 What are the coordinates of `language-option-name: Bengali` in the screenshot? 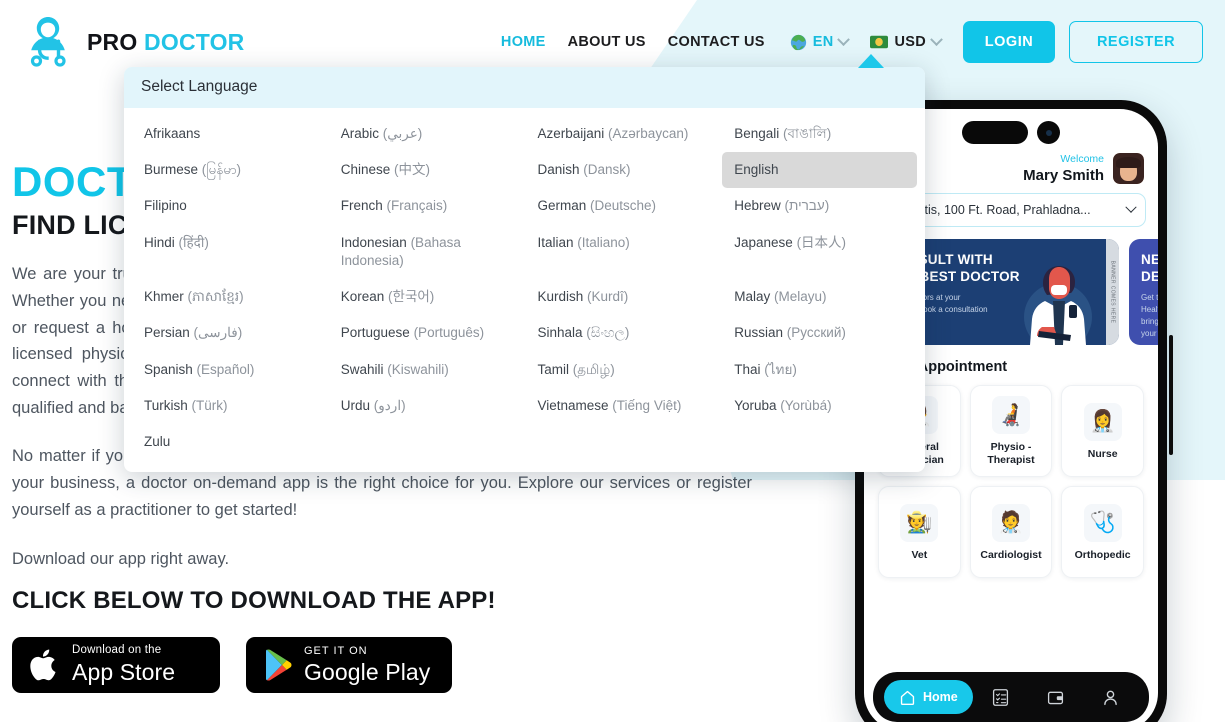 It's located at (757, 133).